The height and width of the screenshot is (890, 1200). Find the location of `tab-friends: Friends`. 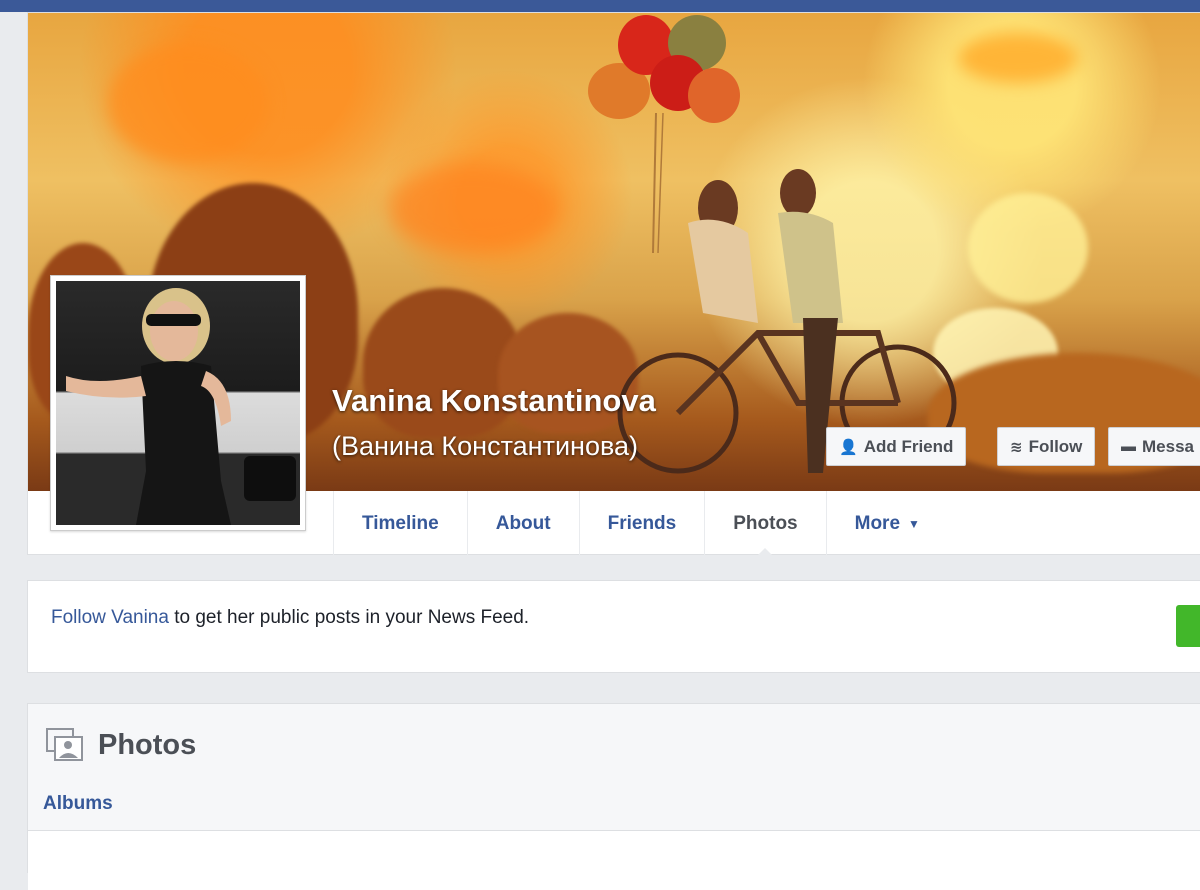

tab-friends: Friends is located at coordinates (641, 523).